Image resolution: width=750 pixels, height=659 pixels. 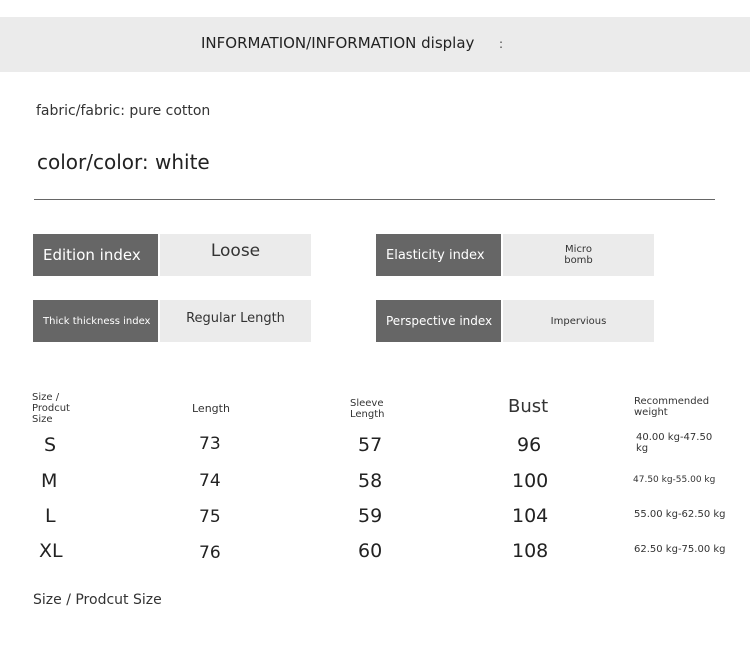 What do you see at coordinates (374, 199) in the screenshot?
I see `divider` at bounding box center [374, 199].